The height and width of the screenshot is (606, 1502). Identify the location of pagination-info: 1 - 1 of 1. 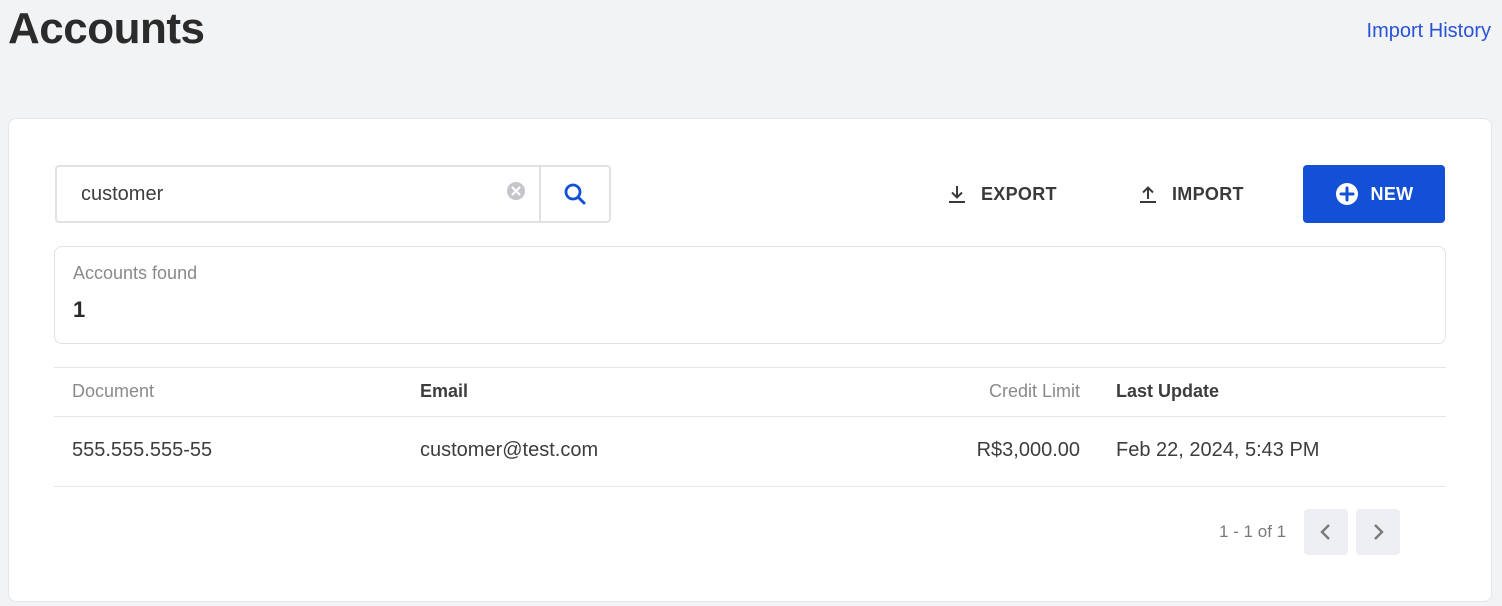
(1253, 531).